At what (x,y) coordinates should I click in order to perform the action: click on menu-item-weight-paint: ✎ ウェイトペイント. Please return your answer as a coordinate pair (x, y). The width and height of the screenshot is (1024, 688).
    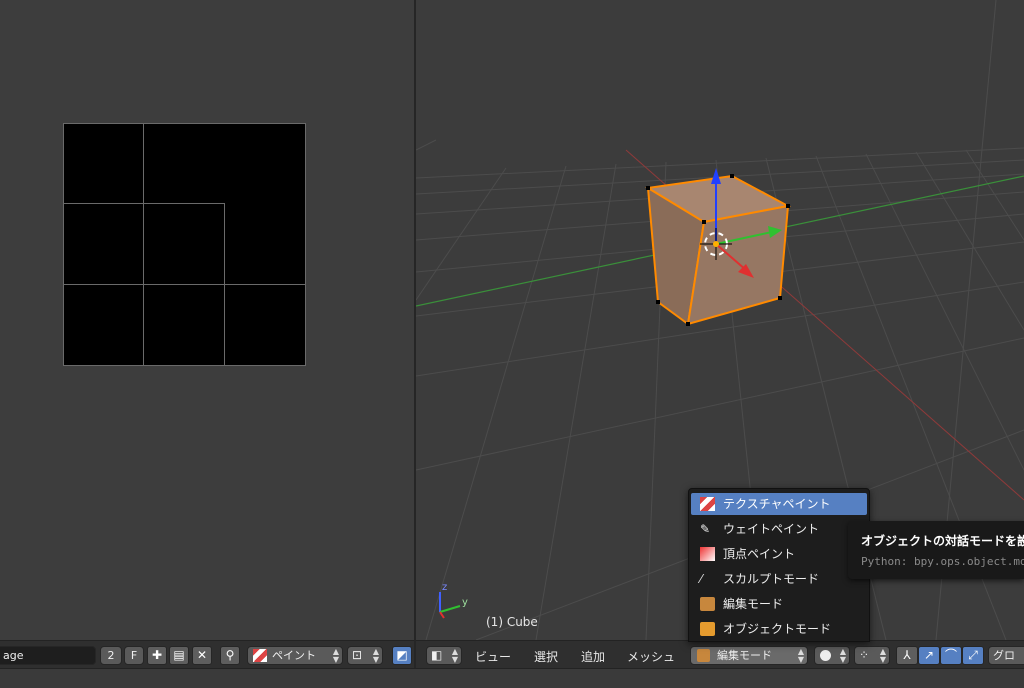
    Looking at the image, I should click on (779, 529).